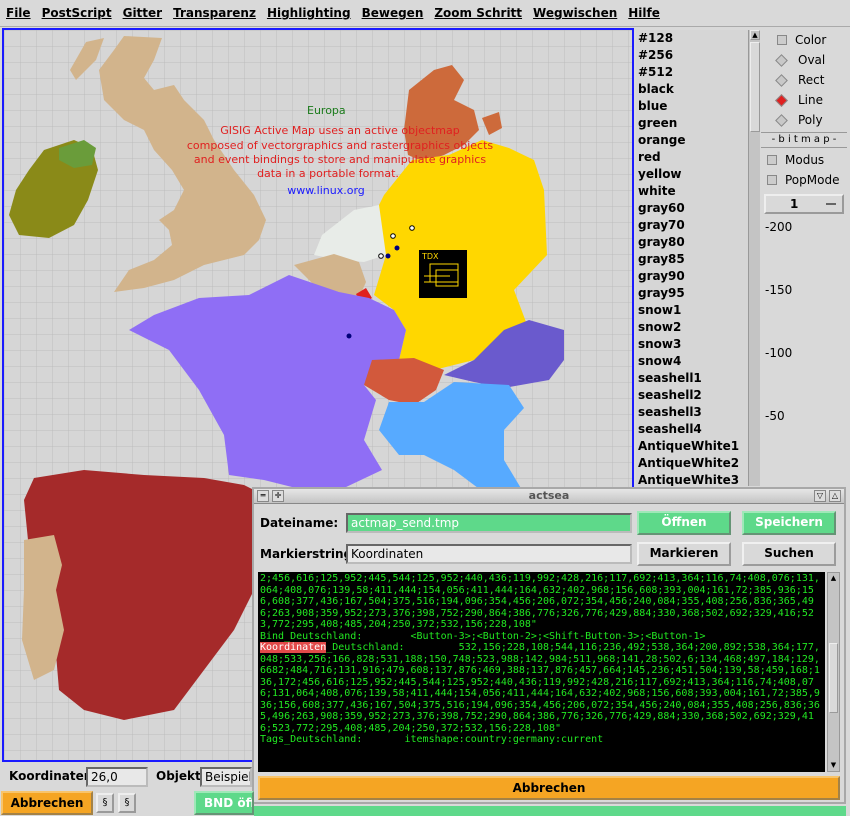  Describe the element at coordinates (575, 13) in the screenshot. I see `menu-item: Wegwischen` at that location.